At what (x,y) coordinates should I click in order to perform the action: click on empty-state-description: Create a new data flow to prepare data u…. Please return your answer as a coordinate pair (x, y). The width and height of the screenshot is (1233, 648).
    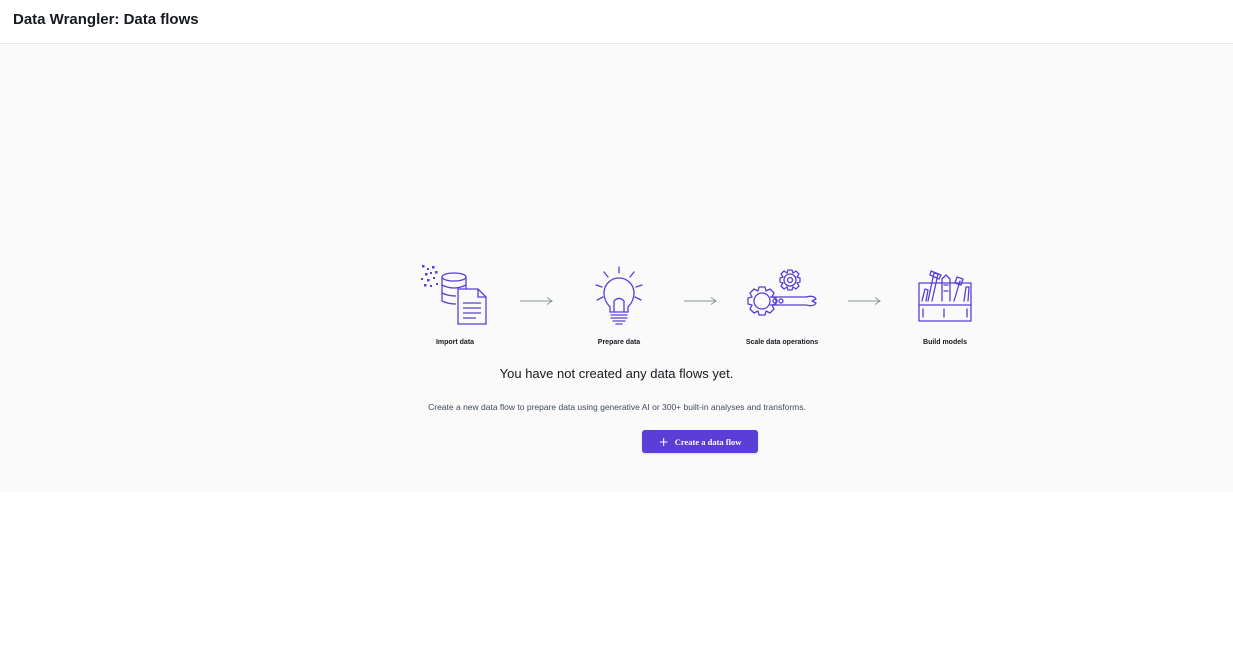
    Looking at the image, I should click on (617, 407).